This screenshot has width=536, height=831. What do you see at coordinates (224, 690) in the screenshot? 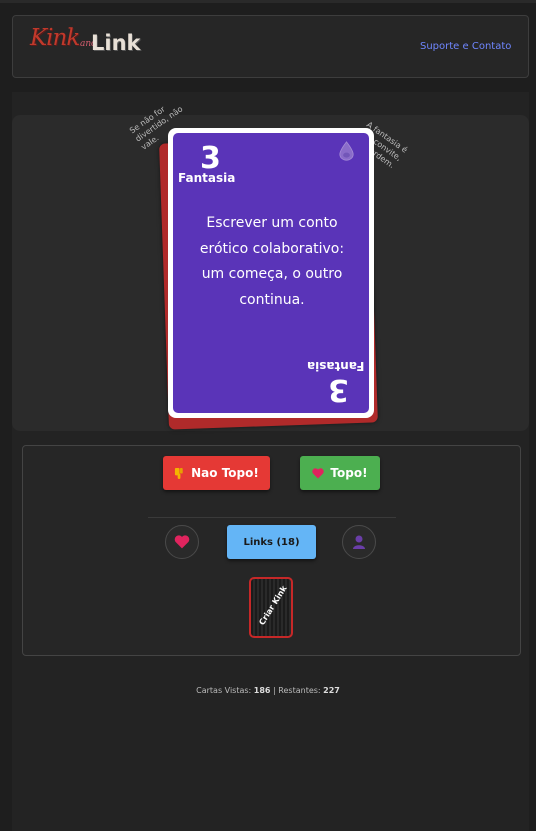
I see `seen-label: Cartas Vistas:` at bounding box center [224, 690].